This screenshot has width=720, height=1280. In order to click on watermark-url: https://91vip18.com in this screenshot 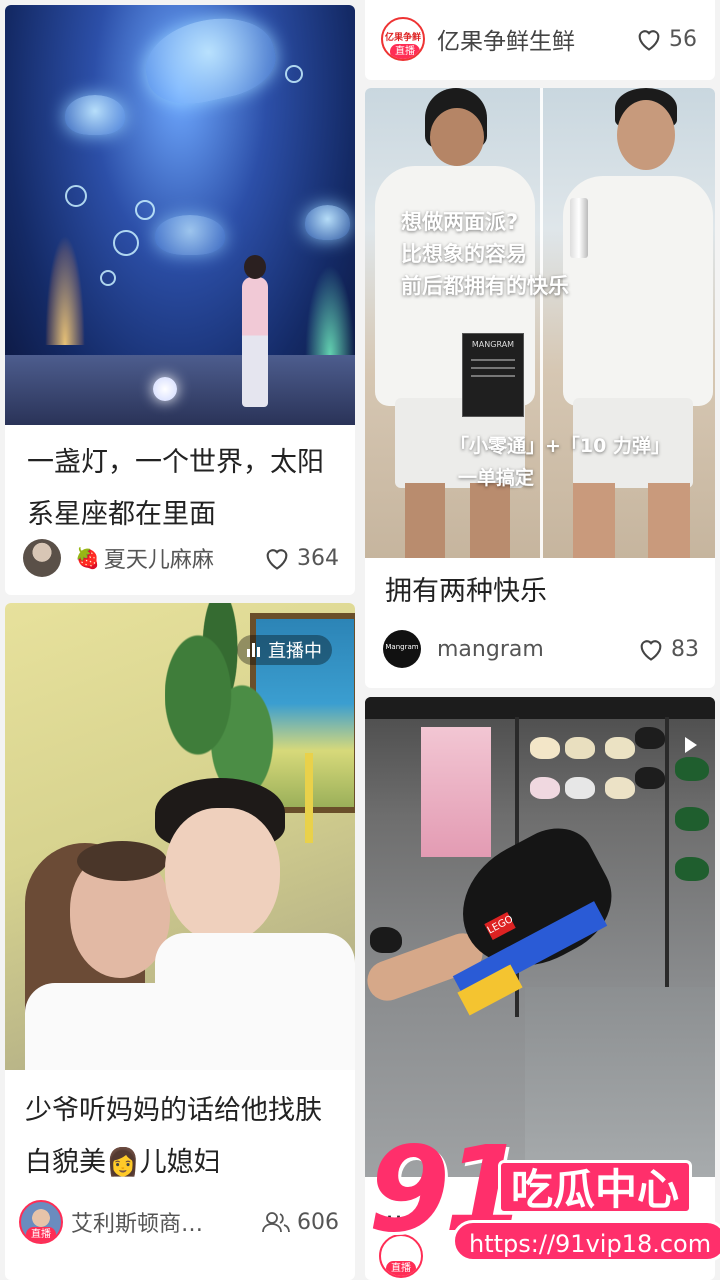, I will do `click(586, 1241)`.